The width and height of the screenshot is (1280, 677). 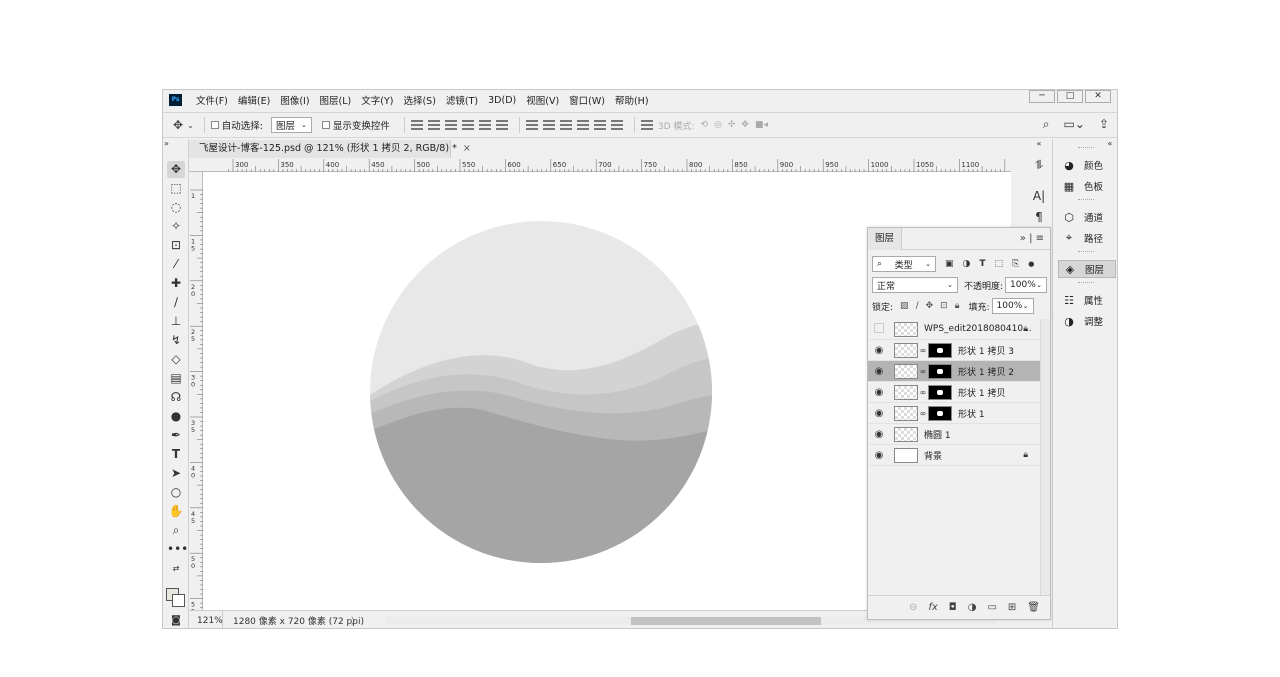 What do you see at coordinates (325, 125) in the screenshot?
I see `show-transform-checkbox` at bounding box center [325, 125].